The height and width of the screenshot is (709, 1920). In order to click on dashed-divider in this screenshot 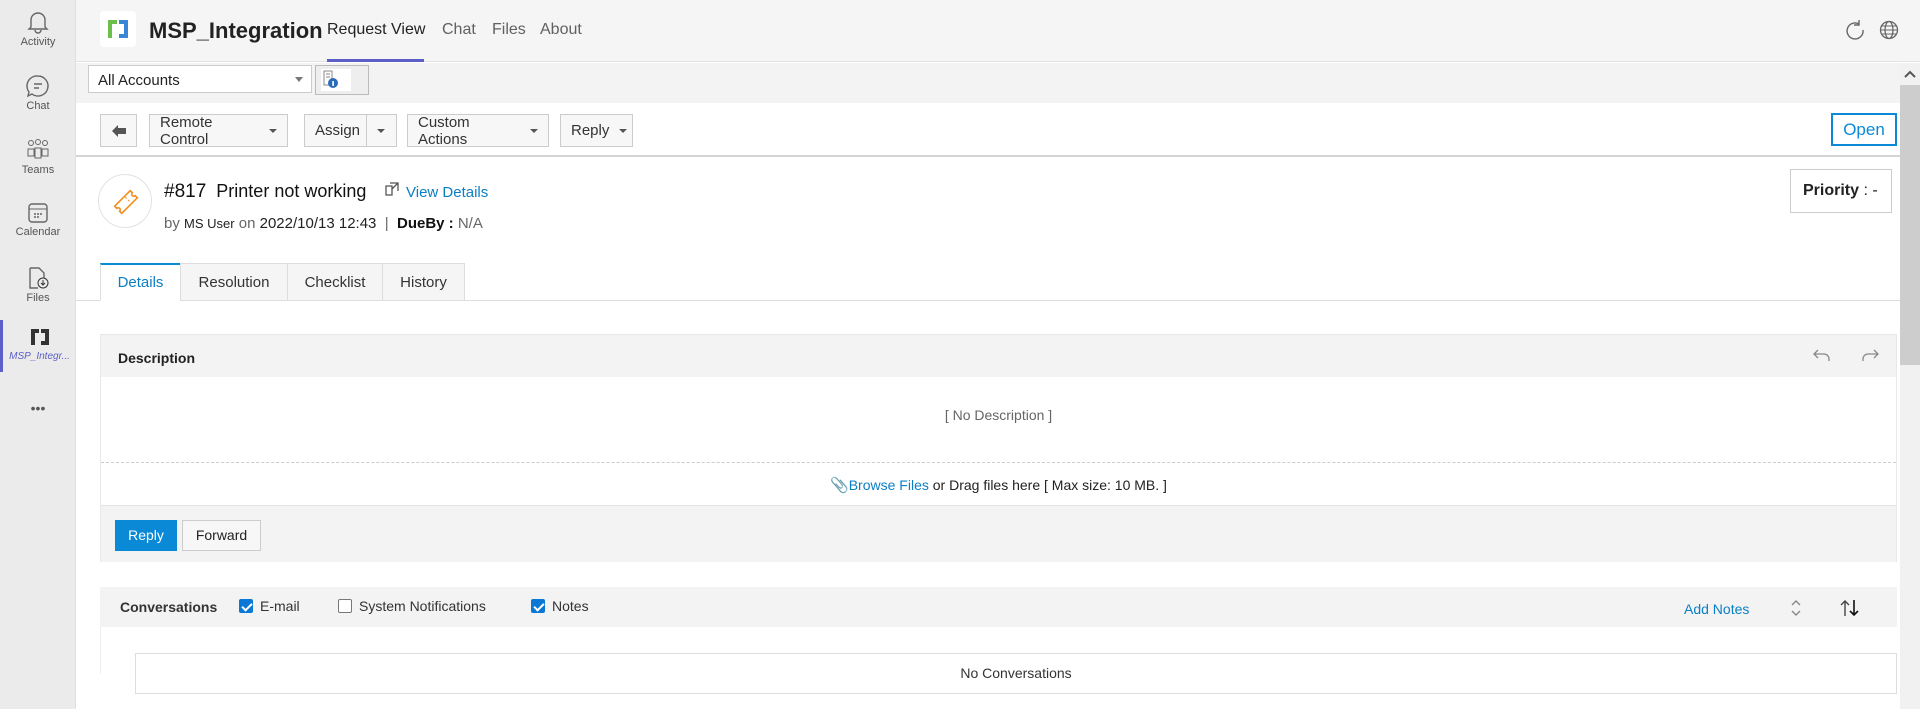, I will do `click(998, 462)`.